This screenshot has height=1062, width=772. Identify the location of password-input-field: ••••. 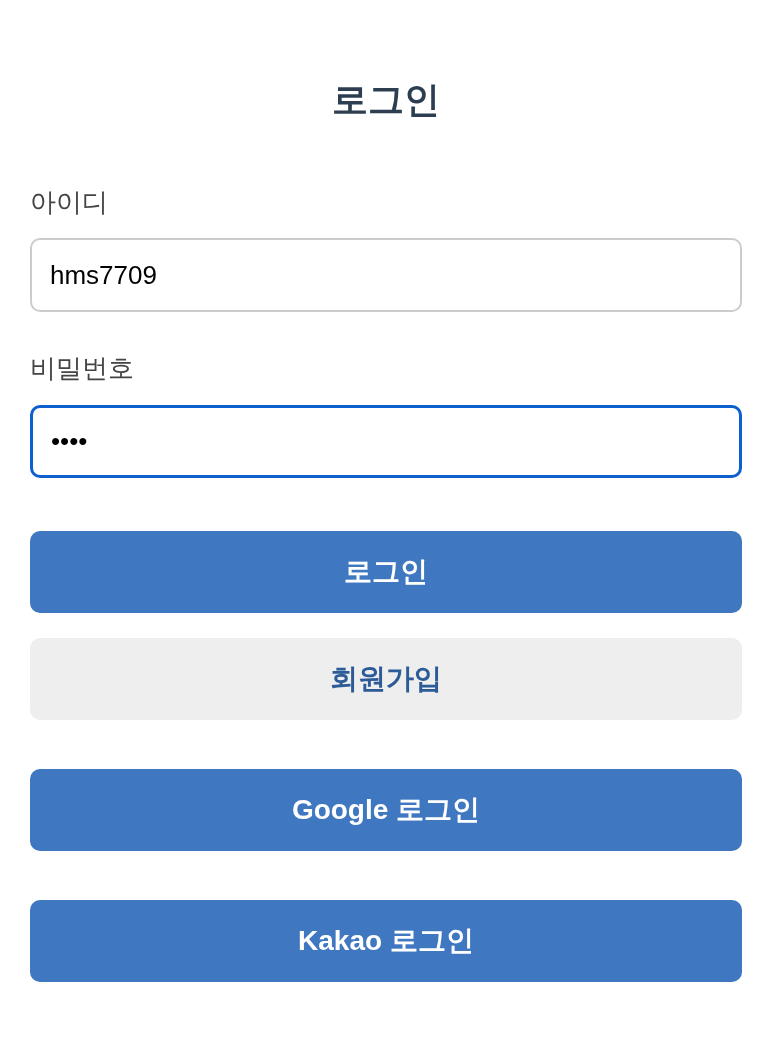
(386, 441).